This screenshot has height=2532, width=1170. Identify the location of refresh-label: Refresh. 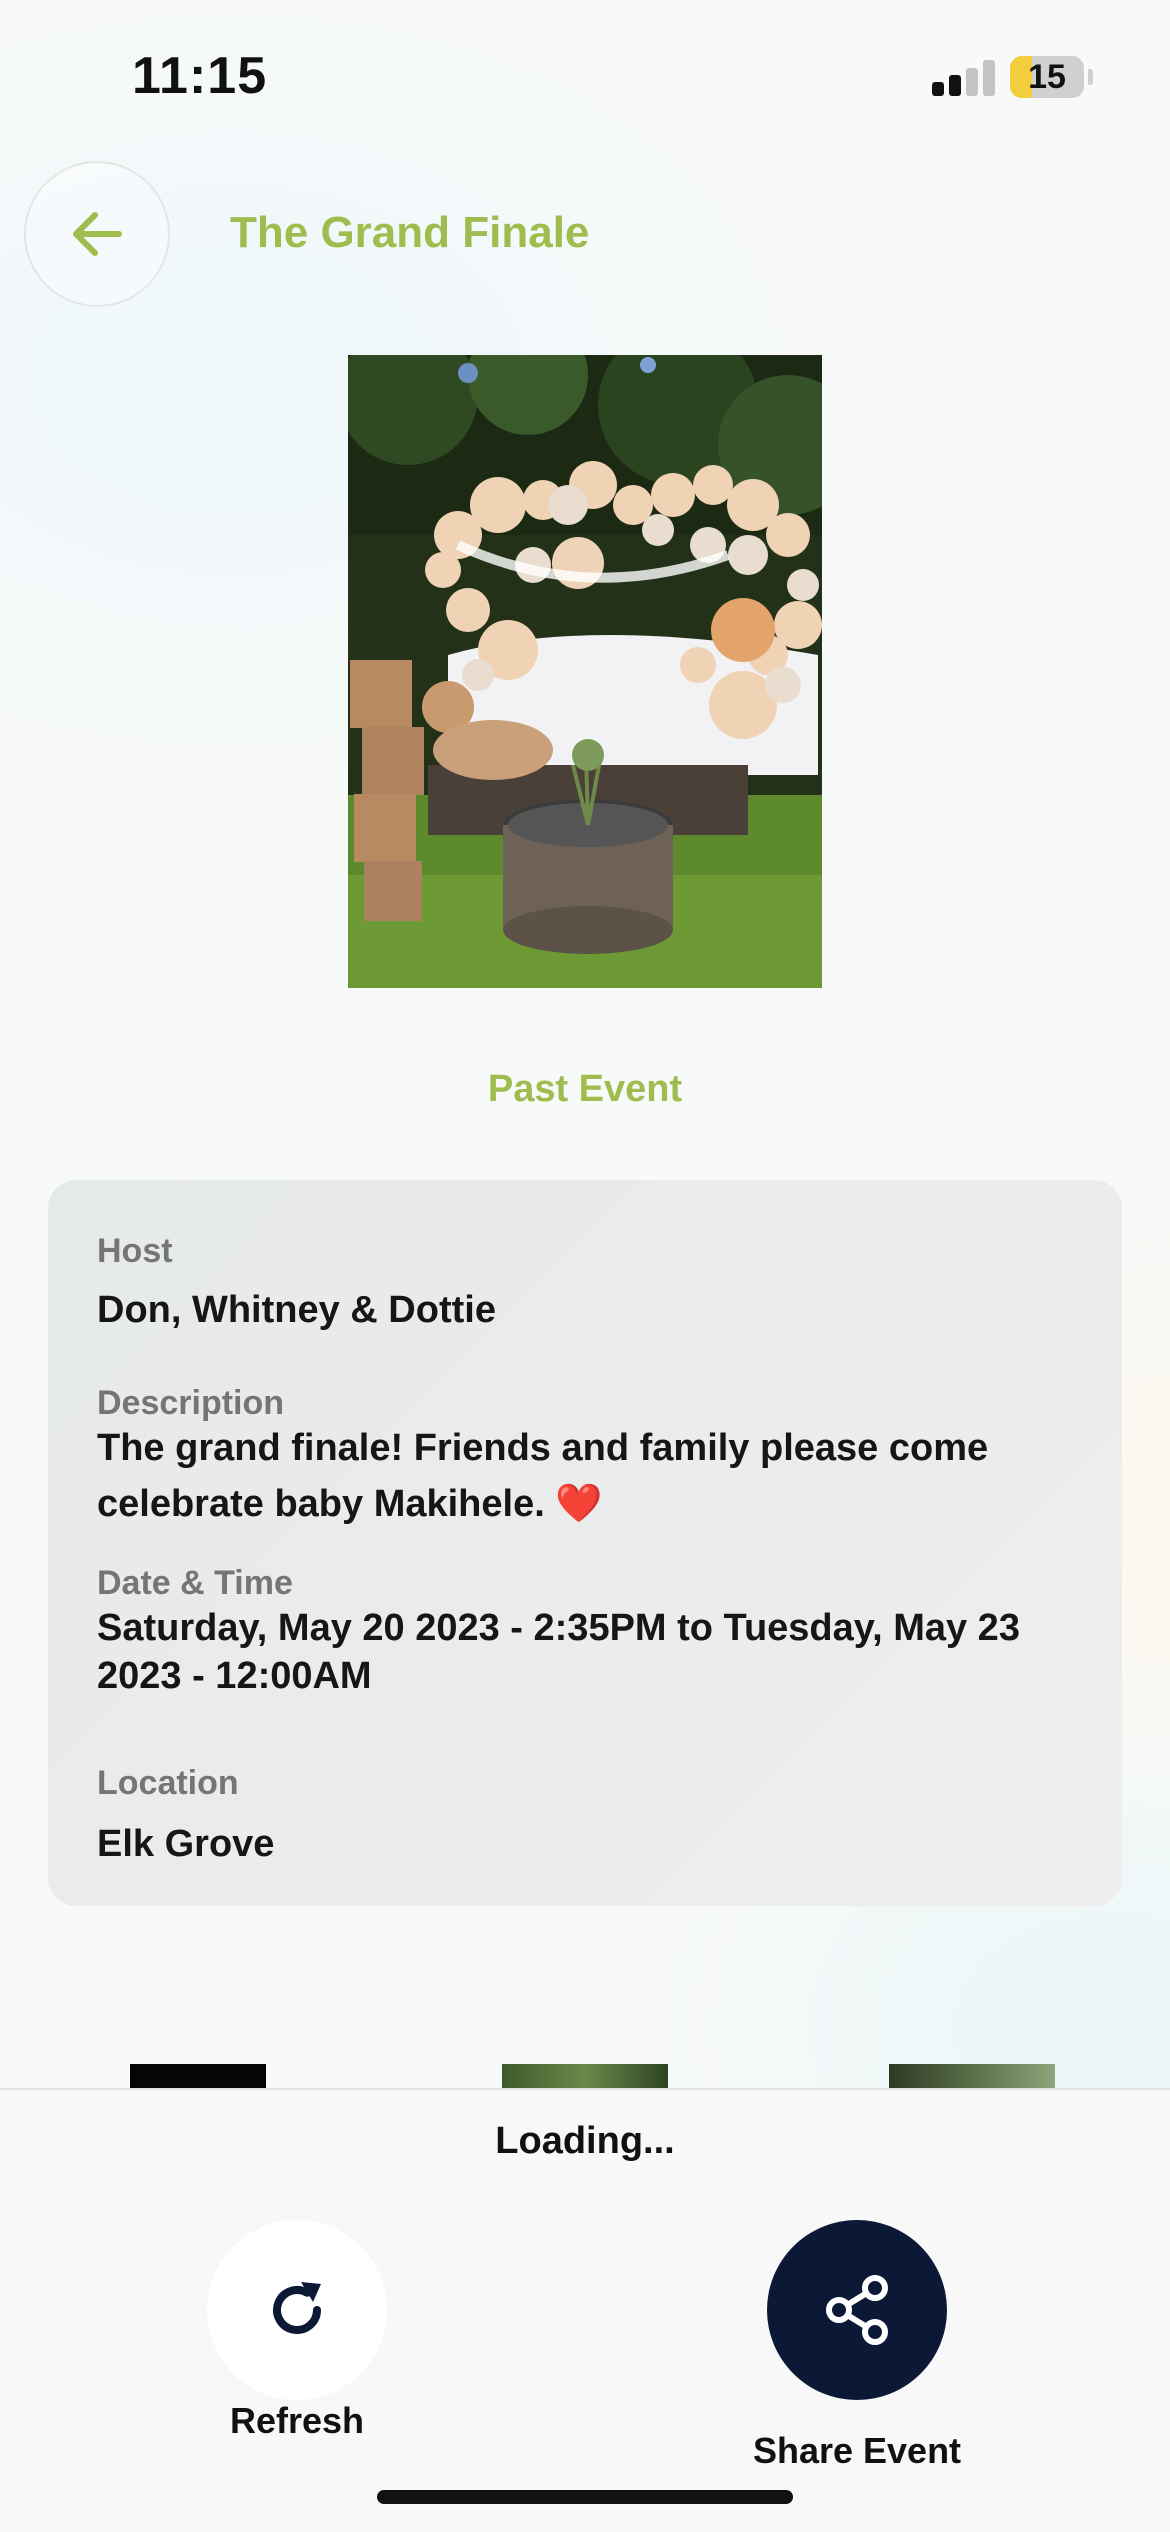
(297, 2421).